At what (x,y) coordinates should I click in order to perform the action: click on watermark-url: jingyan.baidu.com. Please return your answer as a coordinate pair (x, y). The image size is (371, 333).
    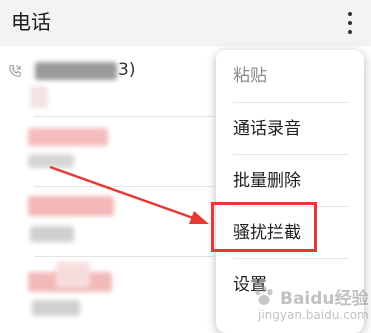
    Looking at the image, I should click on (313, 315).